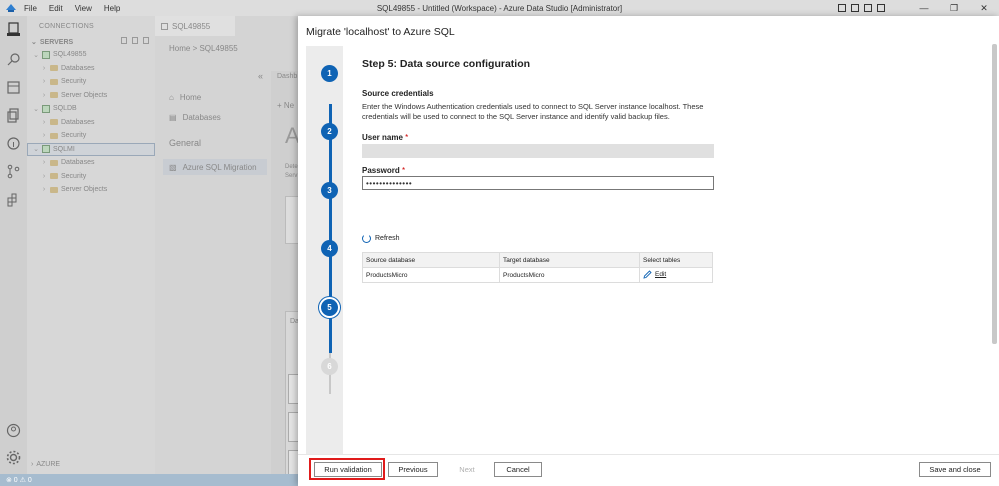 The width and height of the screenshot is (999, 486). What do you see at coordinates (385, 137) in the screenshot?
I see `username-label: User name *` at bounding box center [385, 137].